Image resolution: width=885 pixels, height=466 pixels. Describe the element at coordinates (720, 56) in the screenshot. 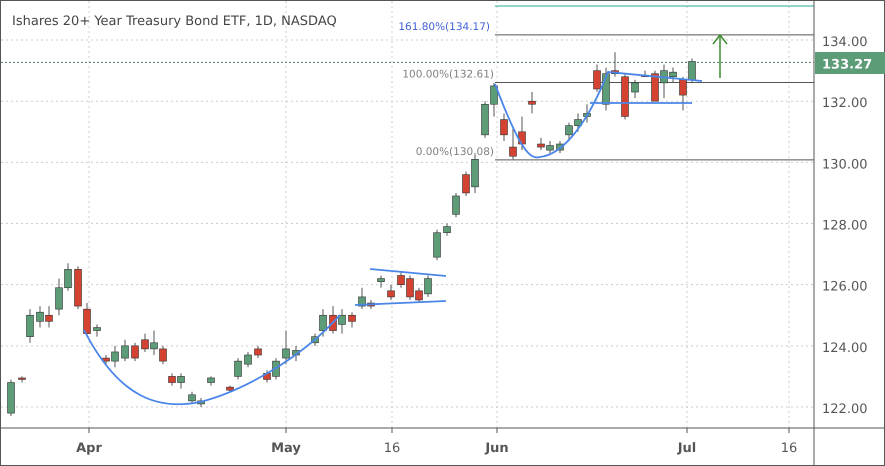

I see `up-arrow` at that location.